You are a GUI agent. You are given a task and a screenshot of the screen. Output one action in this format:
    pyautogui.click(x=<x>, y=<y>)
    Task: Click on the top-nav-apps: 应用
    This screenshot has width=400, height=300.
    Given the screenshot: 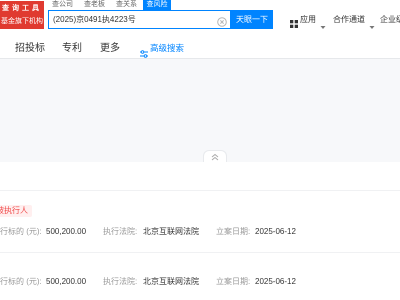 What is the action you would take?
    pyautogui.click(x=308, y=19)
    